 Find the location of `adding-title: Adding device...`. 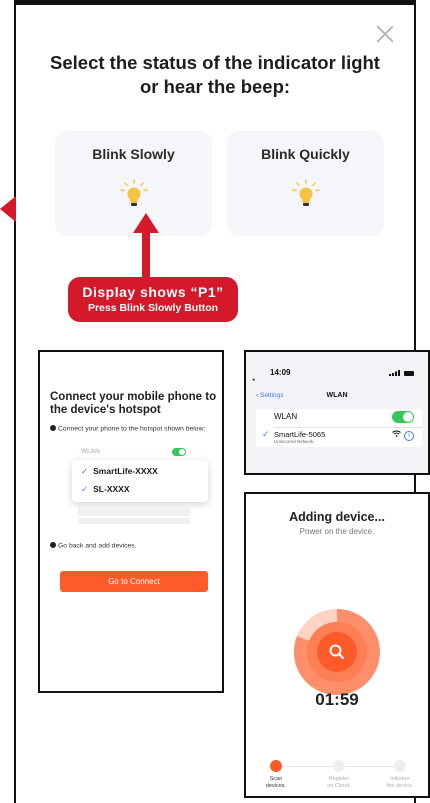

adding-title: Adding device... is located at coordinates (337, 517).